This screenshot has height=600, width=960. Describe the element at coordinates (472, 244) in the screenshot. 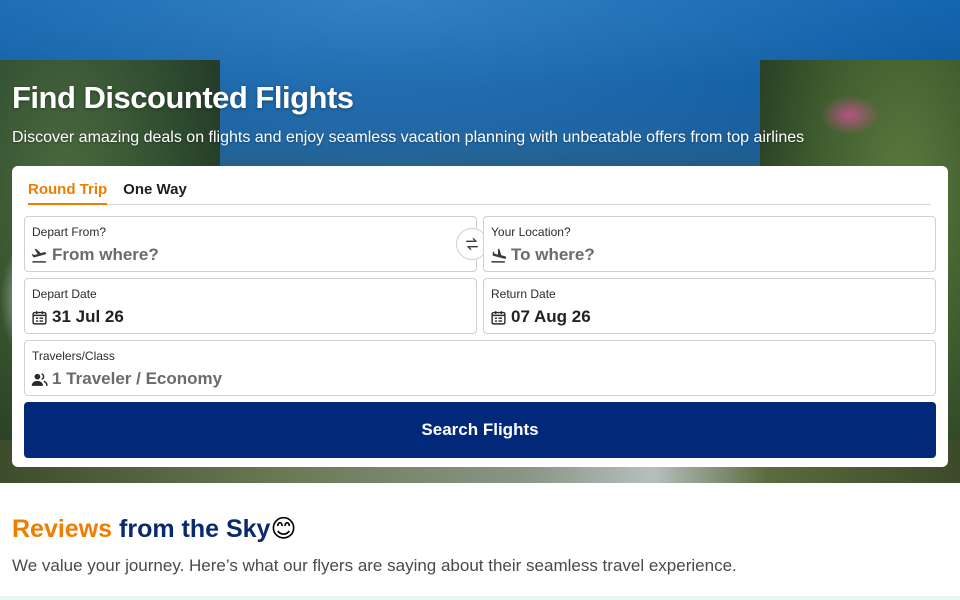

I see `swap-arrows-icon` at that location.